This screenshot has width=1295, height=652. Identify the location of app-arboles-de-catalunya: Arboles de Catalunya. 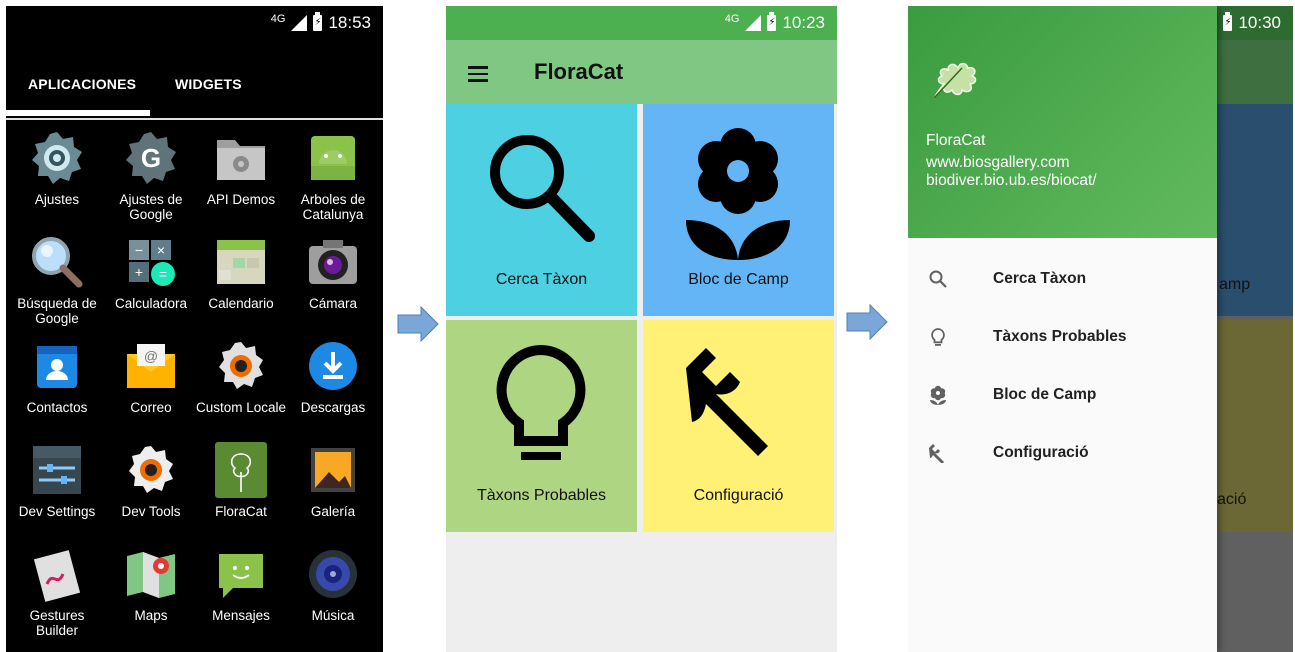
(333, 176).